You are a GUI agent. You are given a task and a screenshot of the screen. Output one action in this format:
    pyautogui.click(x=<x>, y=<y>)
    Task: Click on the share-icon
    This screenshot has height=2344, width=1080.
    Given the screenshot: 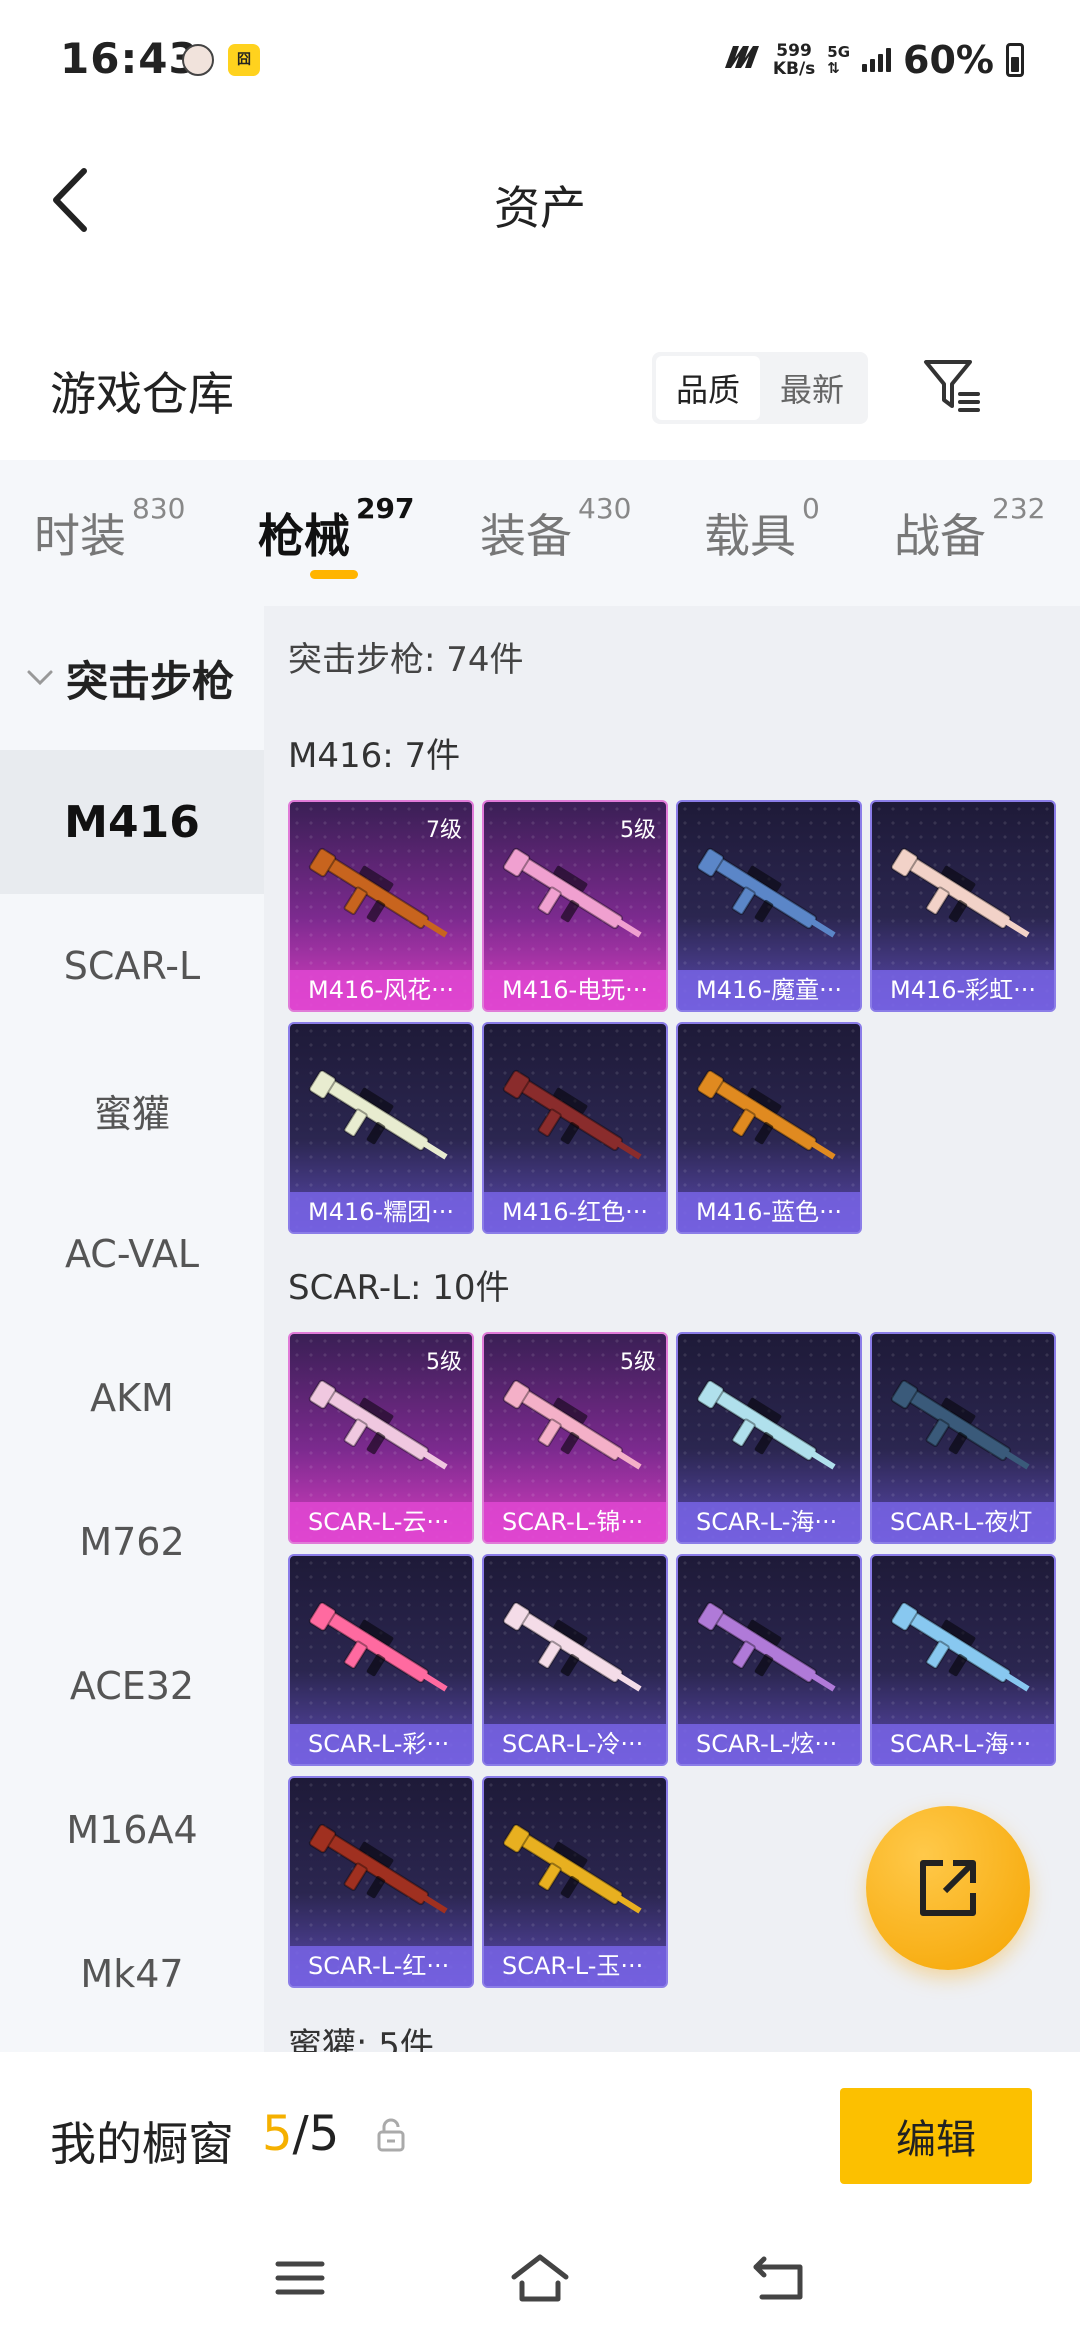 What is the action you would take?
    pyautogui.click(x=948, y=1888)
    